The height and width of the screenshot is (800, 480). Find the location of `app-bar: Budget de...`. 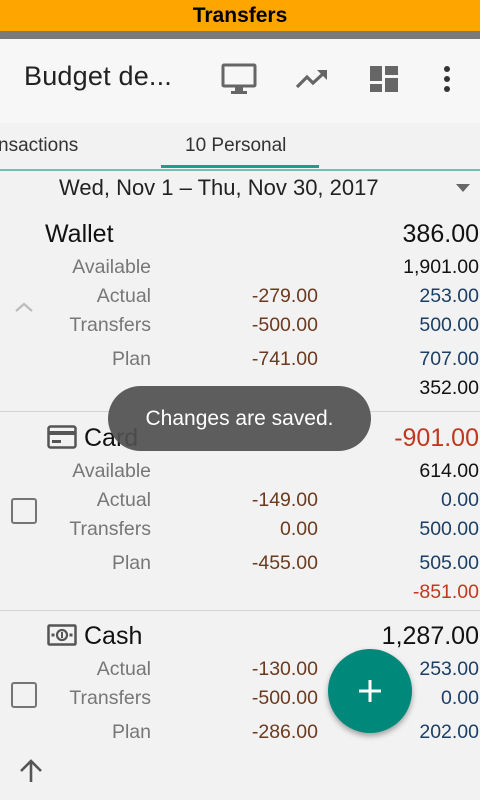

app-bar: Budget de... is located at coordinates (240, 81).